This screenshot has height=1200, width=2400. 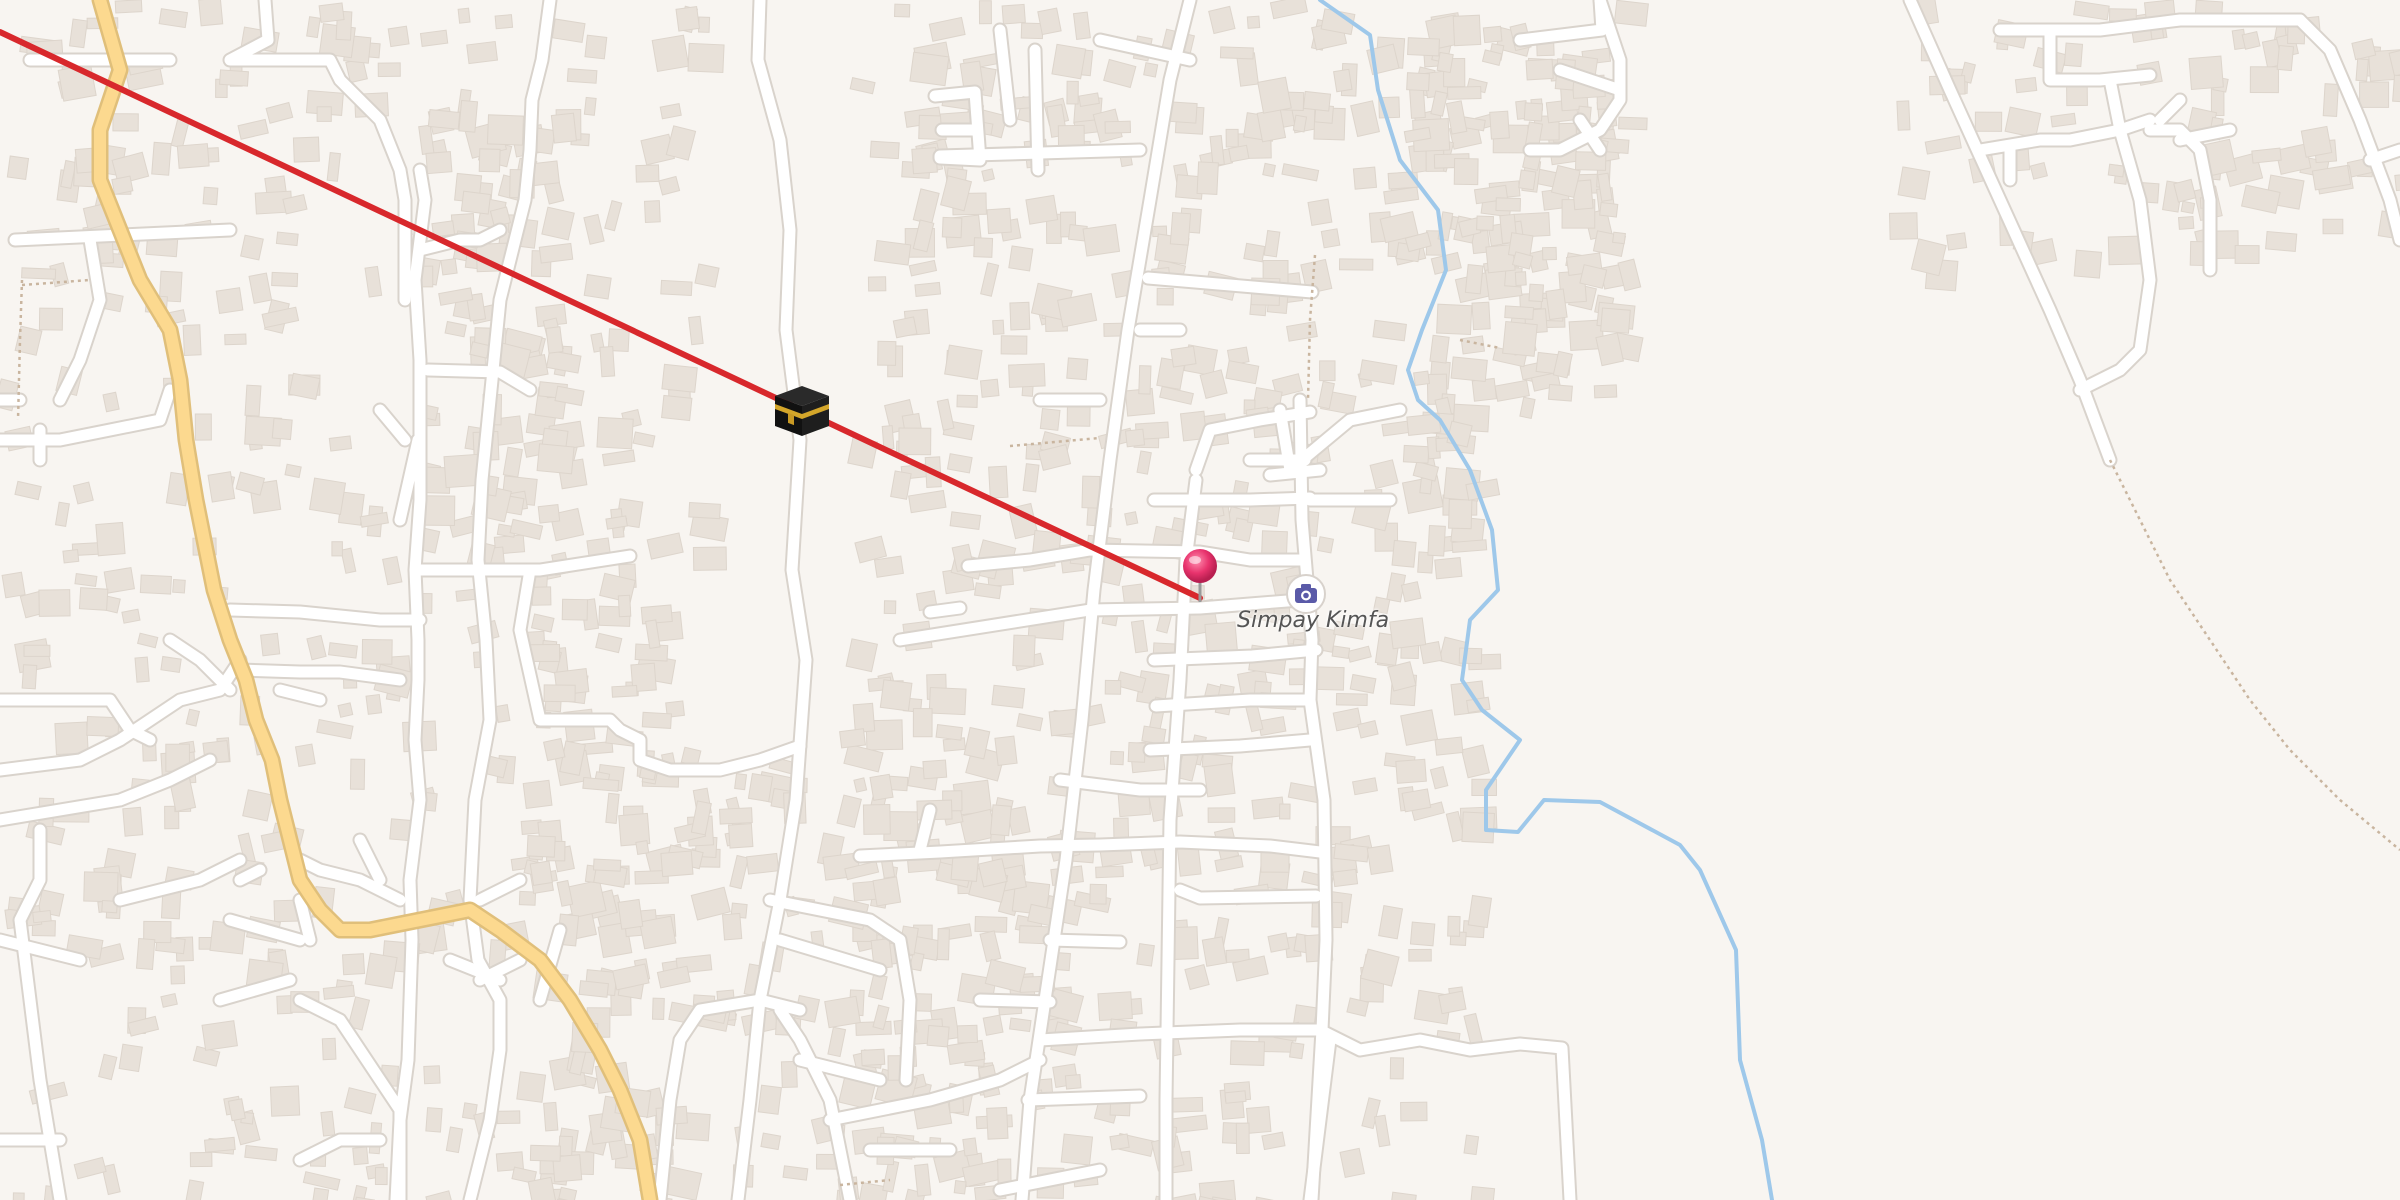 I want to click on poi-label: Simpay Kimfa, so click(x=1313, y=620).